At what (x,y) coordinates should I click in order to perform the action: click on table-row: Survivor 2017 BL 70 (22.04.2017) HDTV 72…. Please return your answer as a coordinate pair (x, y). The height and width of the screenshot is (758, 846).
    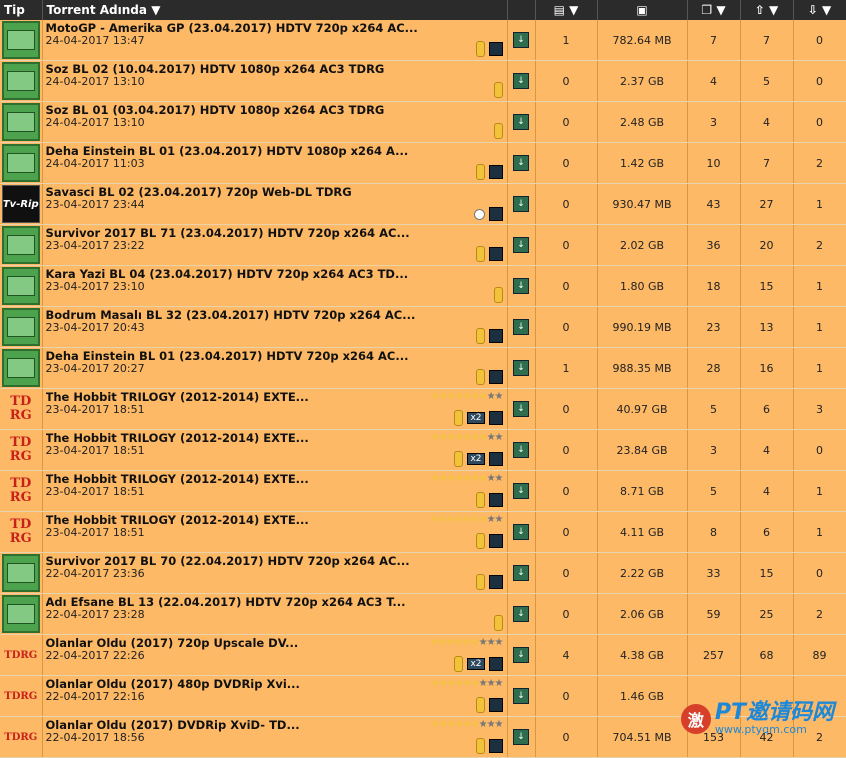
    Looking at the image, I should click on (423, 573).